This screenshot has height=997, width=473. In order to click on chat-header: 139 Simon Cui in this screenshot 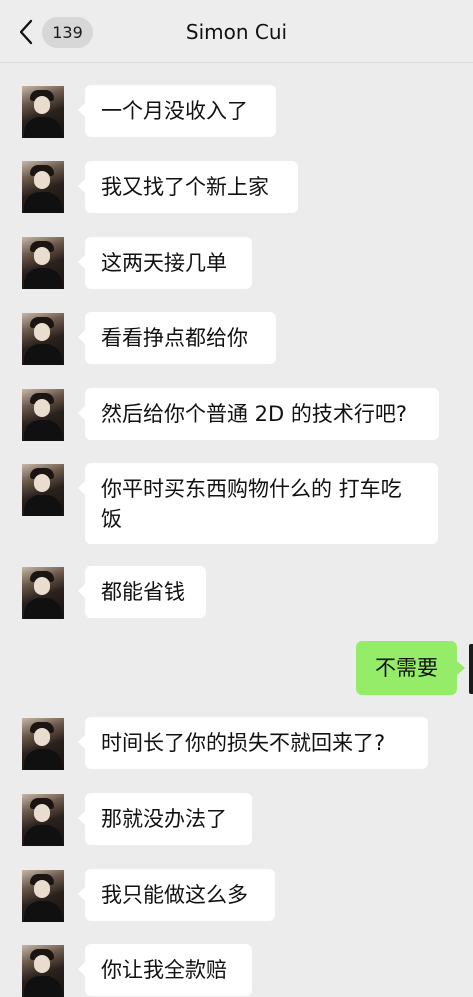, I will do `click(236, 31)`.